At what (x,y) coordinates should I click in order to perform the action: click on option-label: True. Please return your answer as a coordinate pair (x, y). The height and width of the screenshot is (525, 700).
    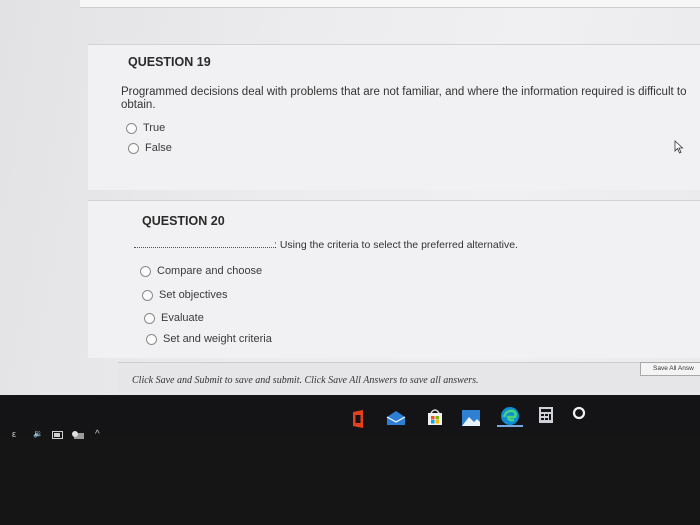
    Looking at the image, I should click on (154, 128).